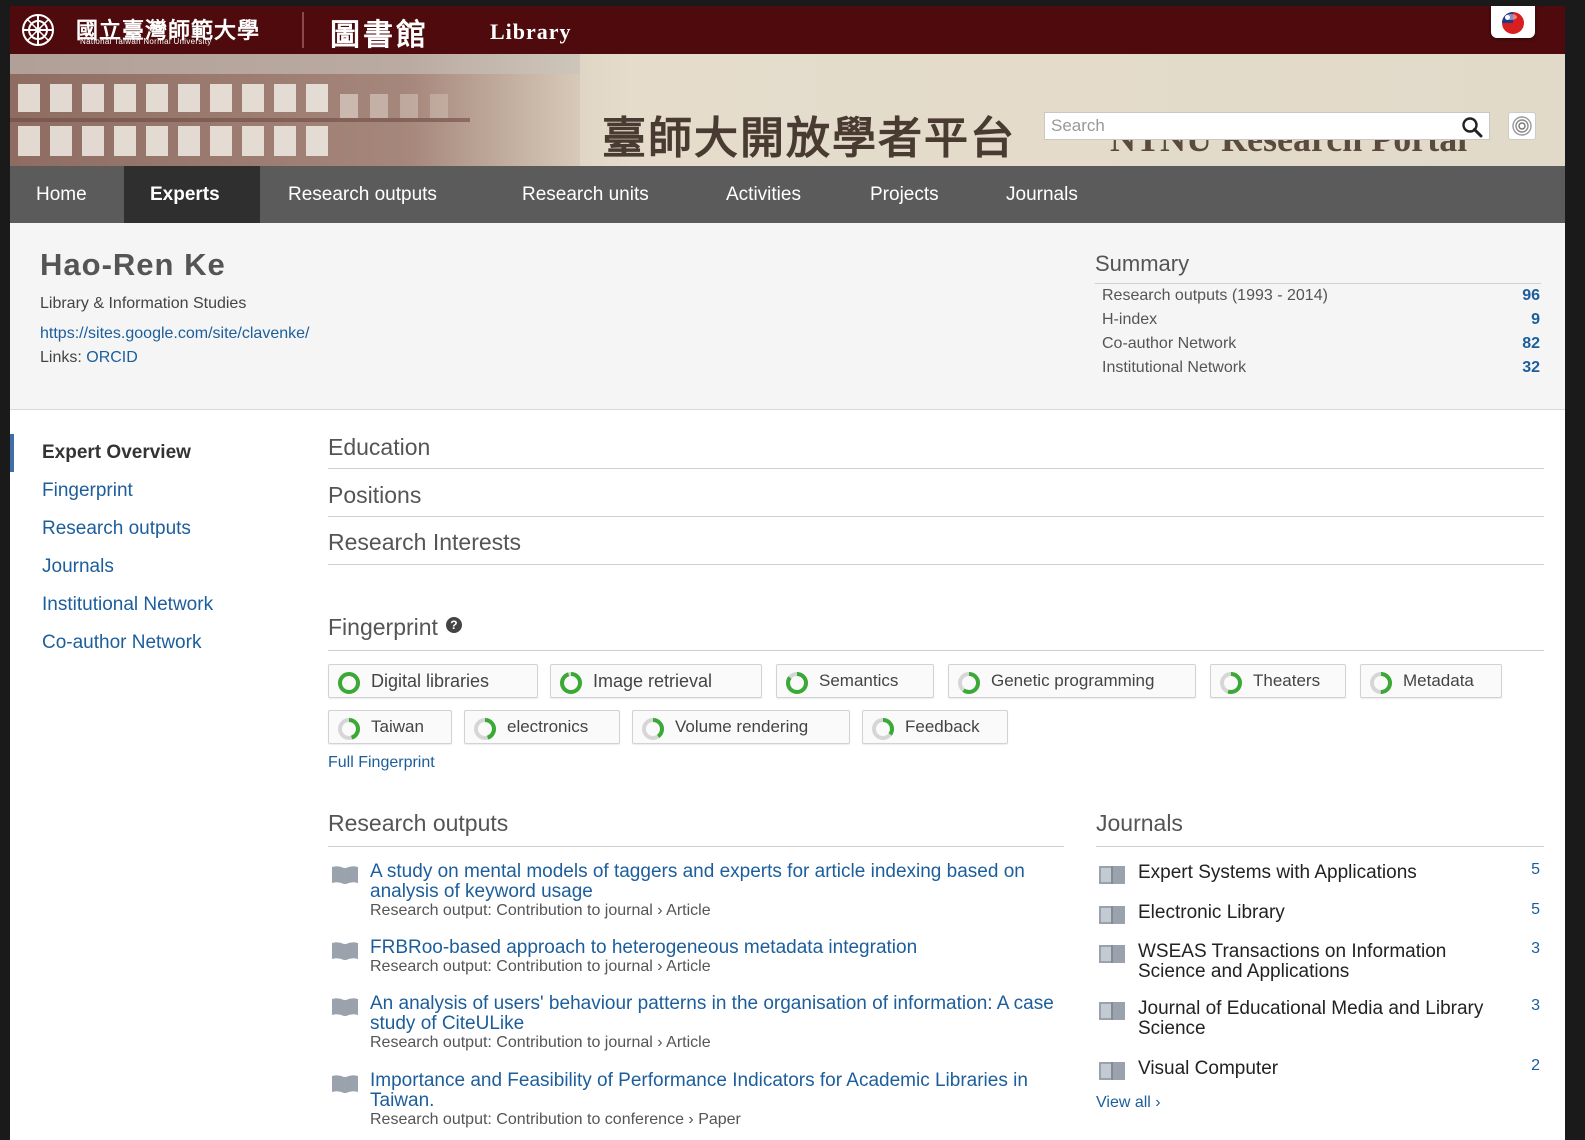 The image size is (1585, 1140). Describe the element at coordinates (146, 41) in the screenshot. I see `university-name-en: National Taiwan Normal University` at that location.